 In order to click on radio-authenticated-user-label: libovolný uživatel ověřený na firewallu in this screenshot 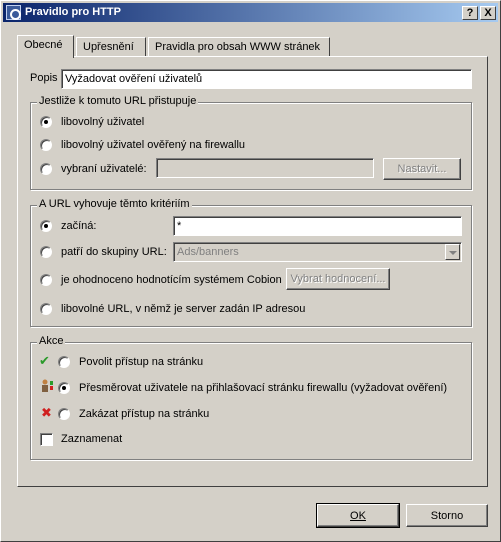, I will do `click(153, 145)`.